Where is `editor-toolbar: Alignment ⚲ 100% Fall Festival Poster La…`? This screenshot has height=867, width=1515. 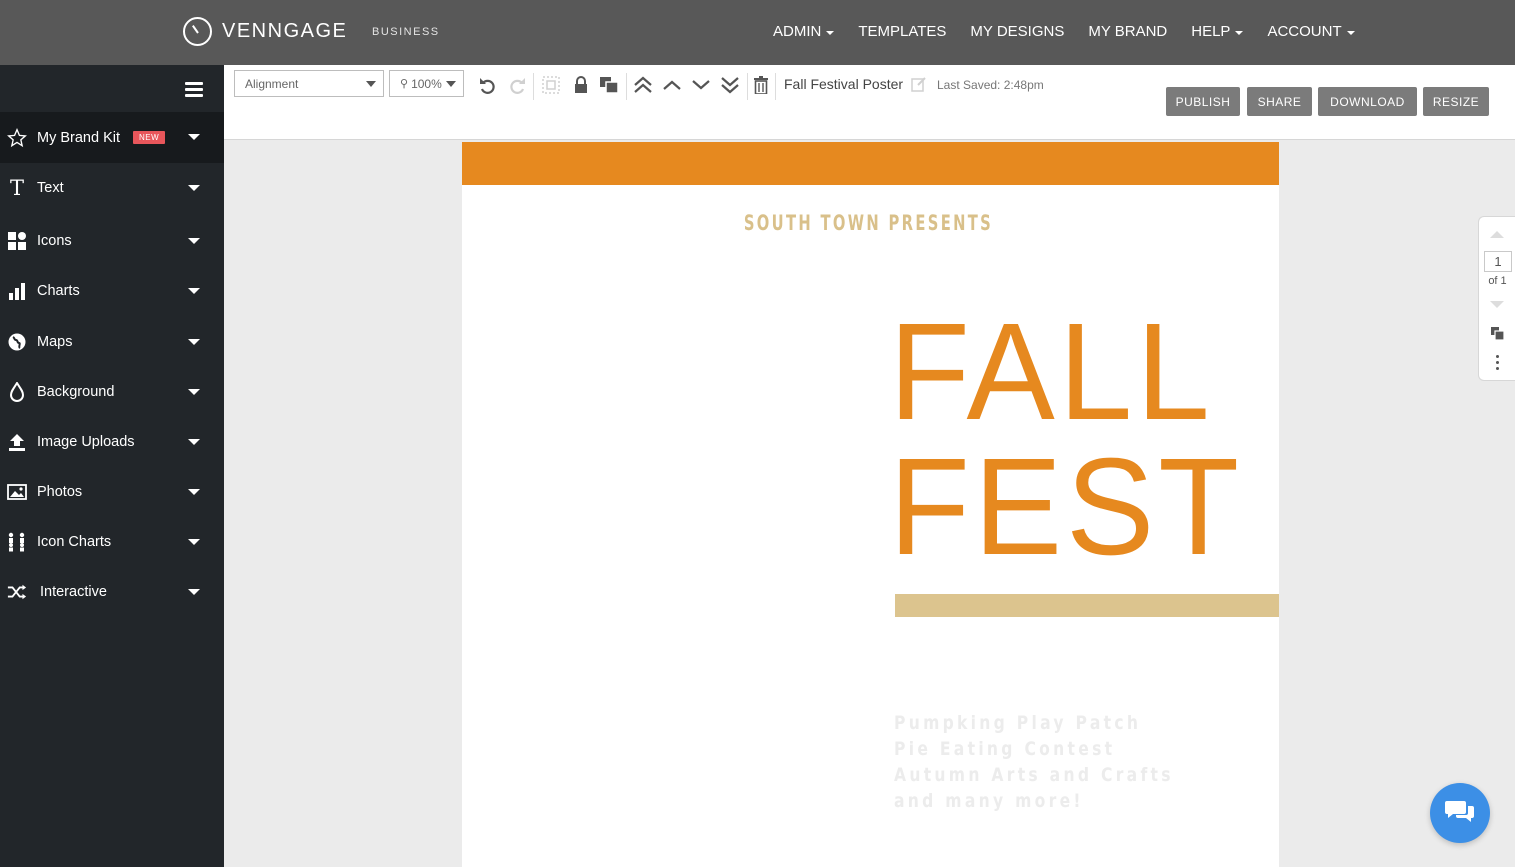 editor-toolbar: Alignment ⚲ 100% Fall Festival Poster La… is located at coordinates (869, 102).